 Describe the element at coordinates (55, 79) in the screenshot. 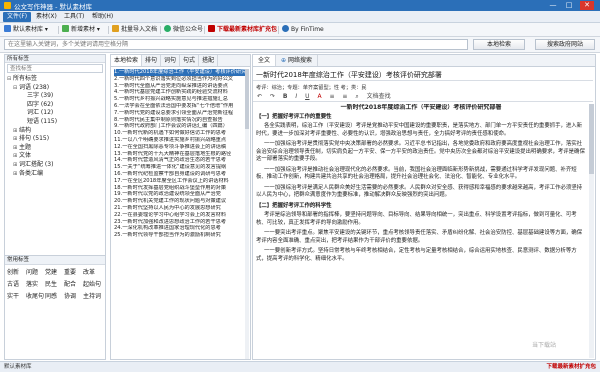

I see `tree-node: ⊟ 所有标签` at that location.